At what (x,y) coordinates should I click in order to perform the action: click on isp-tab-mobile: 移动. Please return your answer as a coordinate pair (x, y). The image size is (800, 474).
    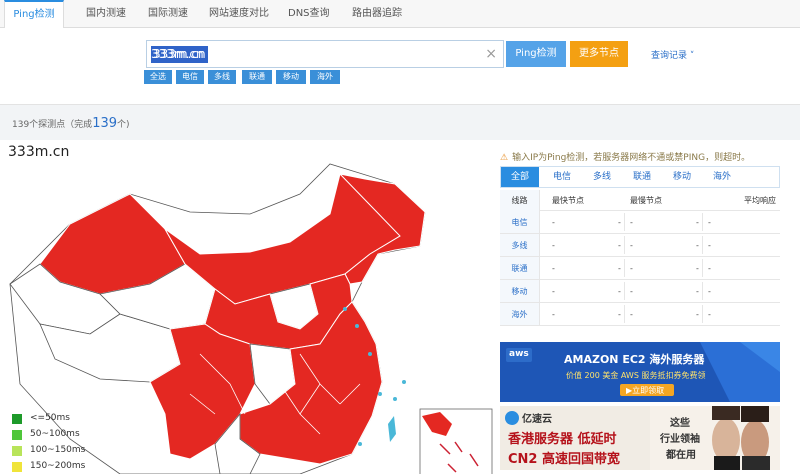
    Looking at the image, I should click on (682, 177).